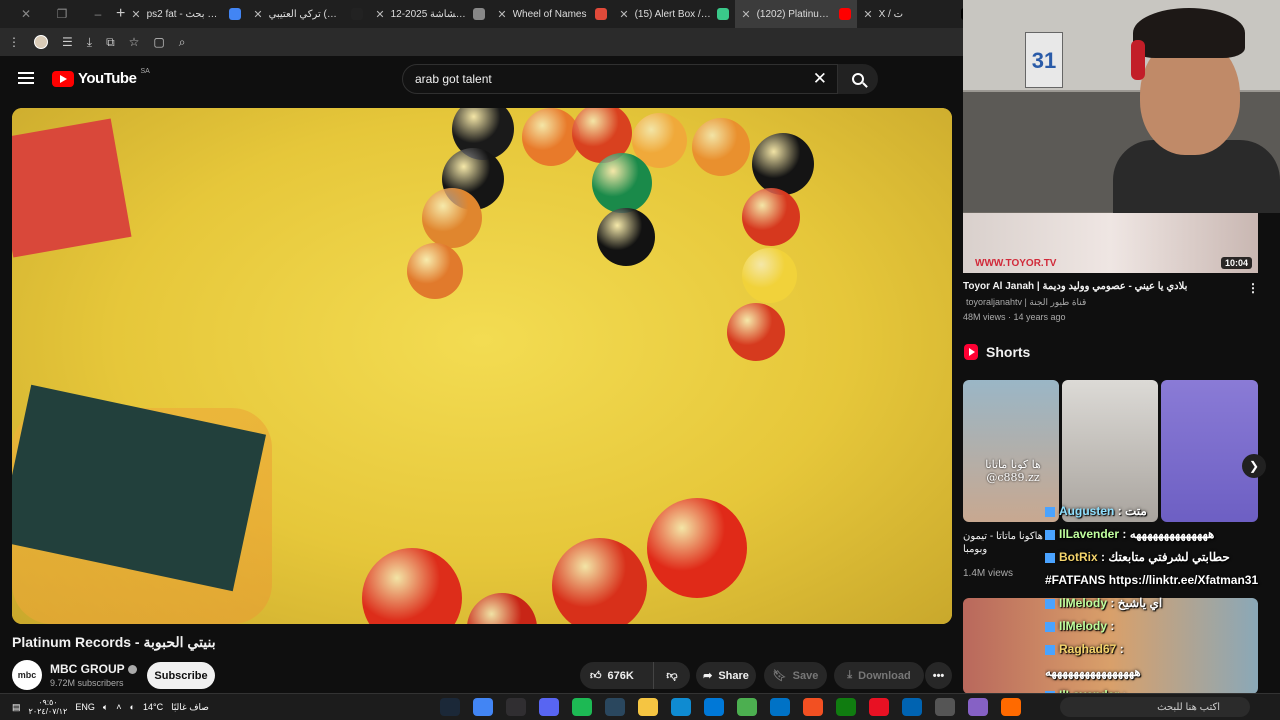  What do you see at coordinates (648, 707) in the screenshot?
I see `file-explorer-icon` at bounding box center [648, 707].